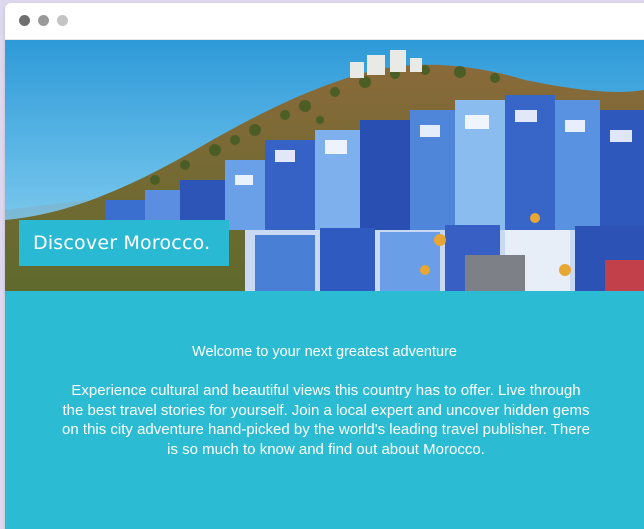  Describe the element at coordinates (62, 20) in the screenshot. I see `maximize-window-dot` at that location.